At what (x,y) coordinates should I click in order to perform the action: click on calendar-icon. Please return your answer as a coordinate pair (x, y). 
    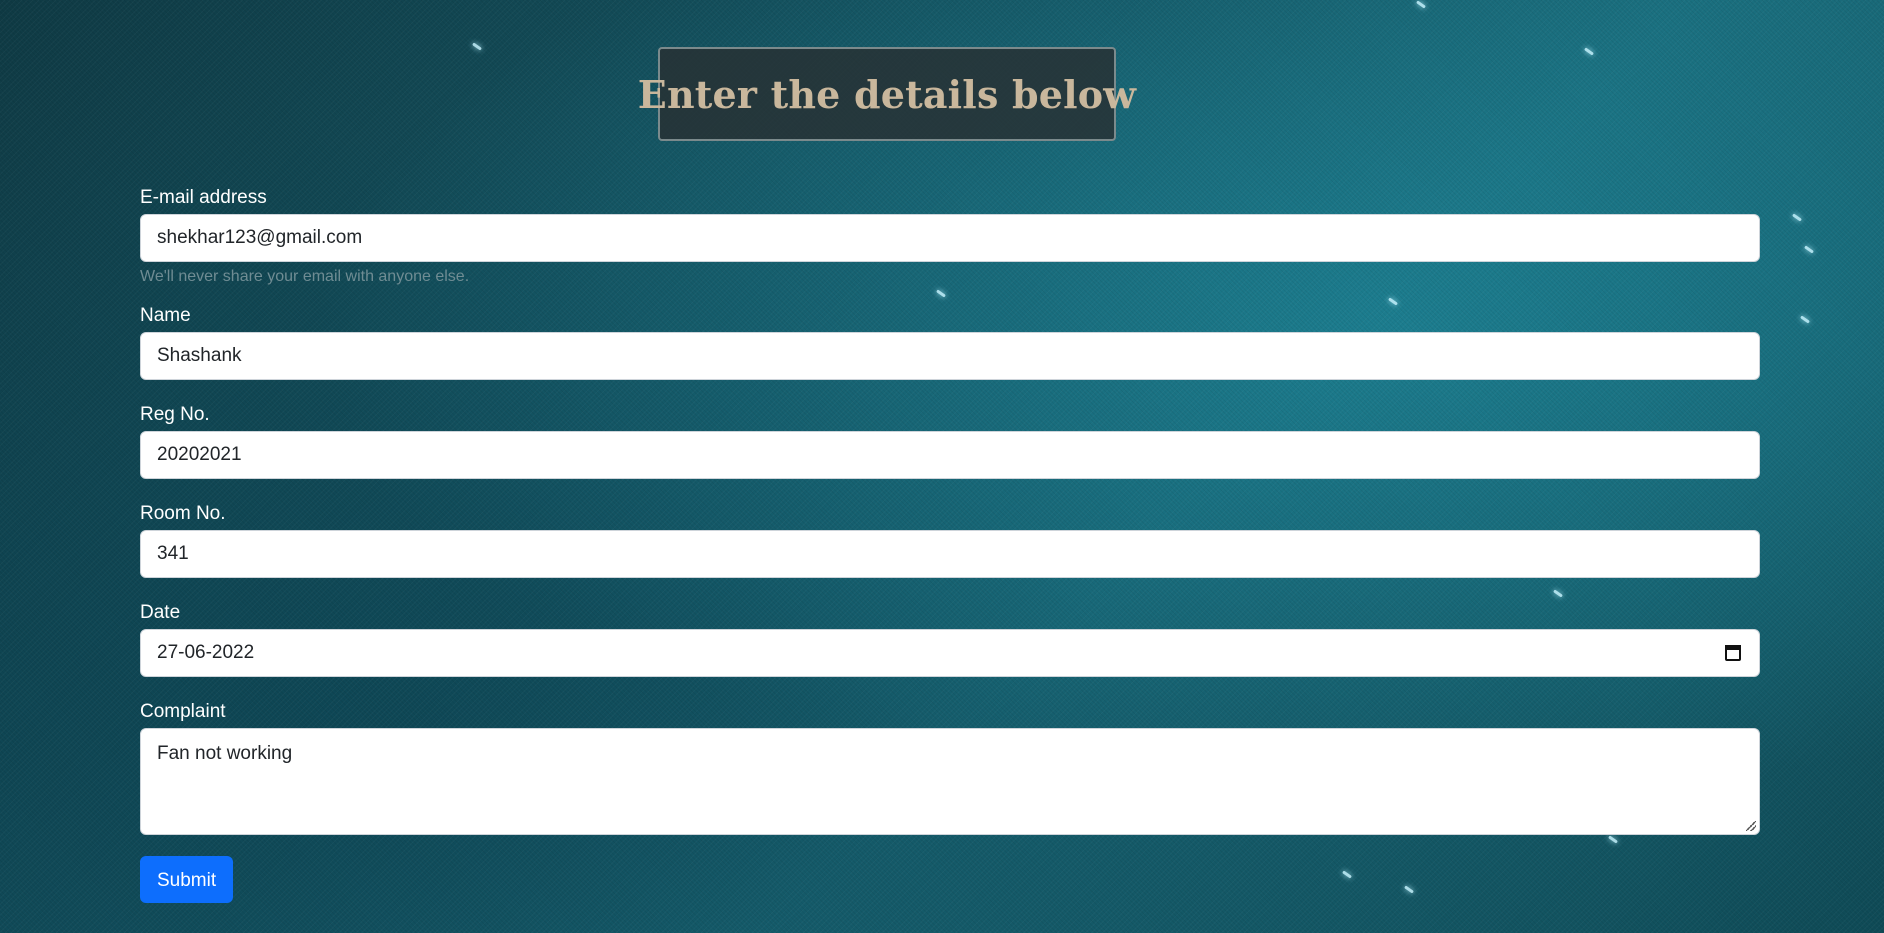
    Looking at the image, I should click on (1733, 653).